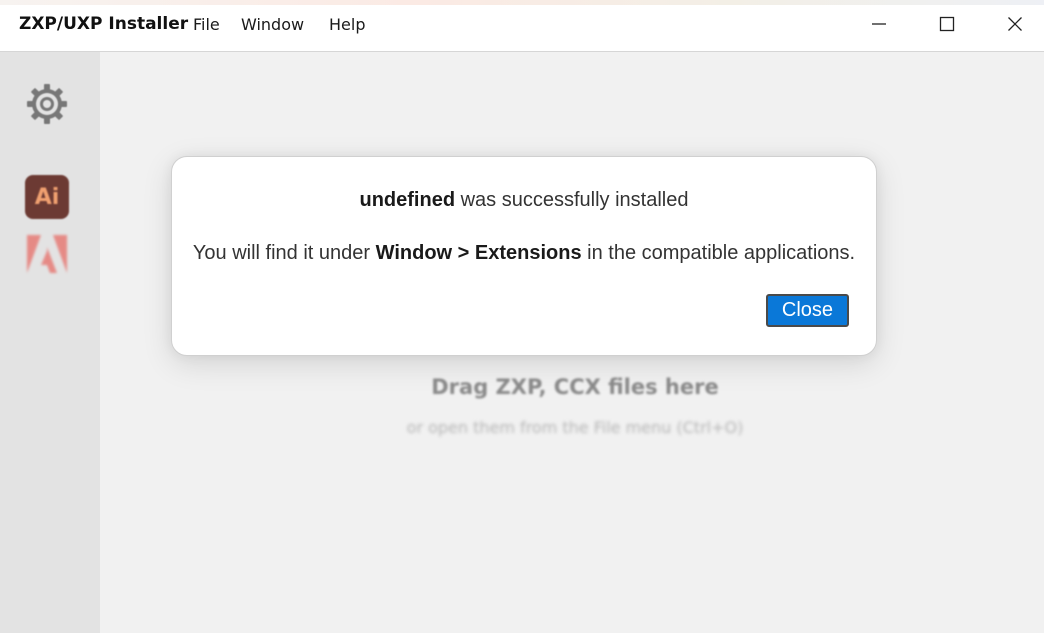 The image size is (1044, 633). What do you see at coordinates (284, 253) in the screenshot?
I see `dialog-body-prefix: You will find it under` at bounding box center [284, 253].